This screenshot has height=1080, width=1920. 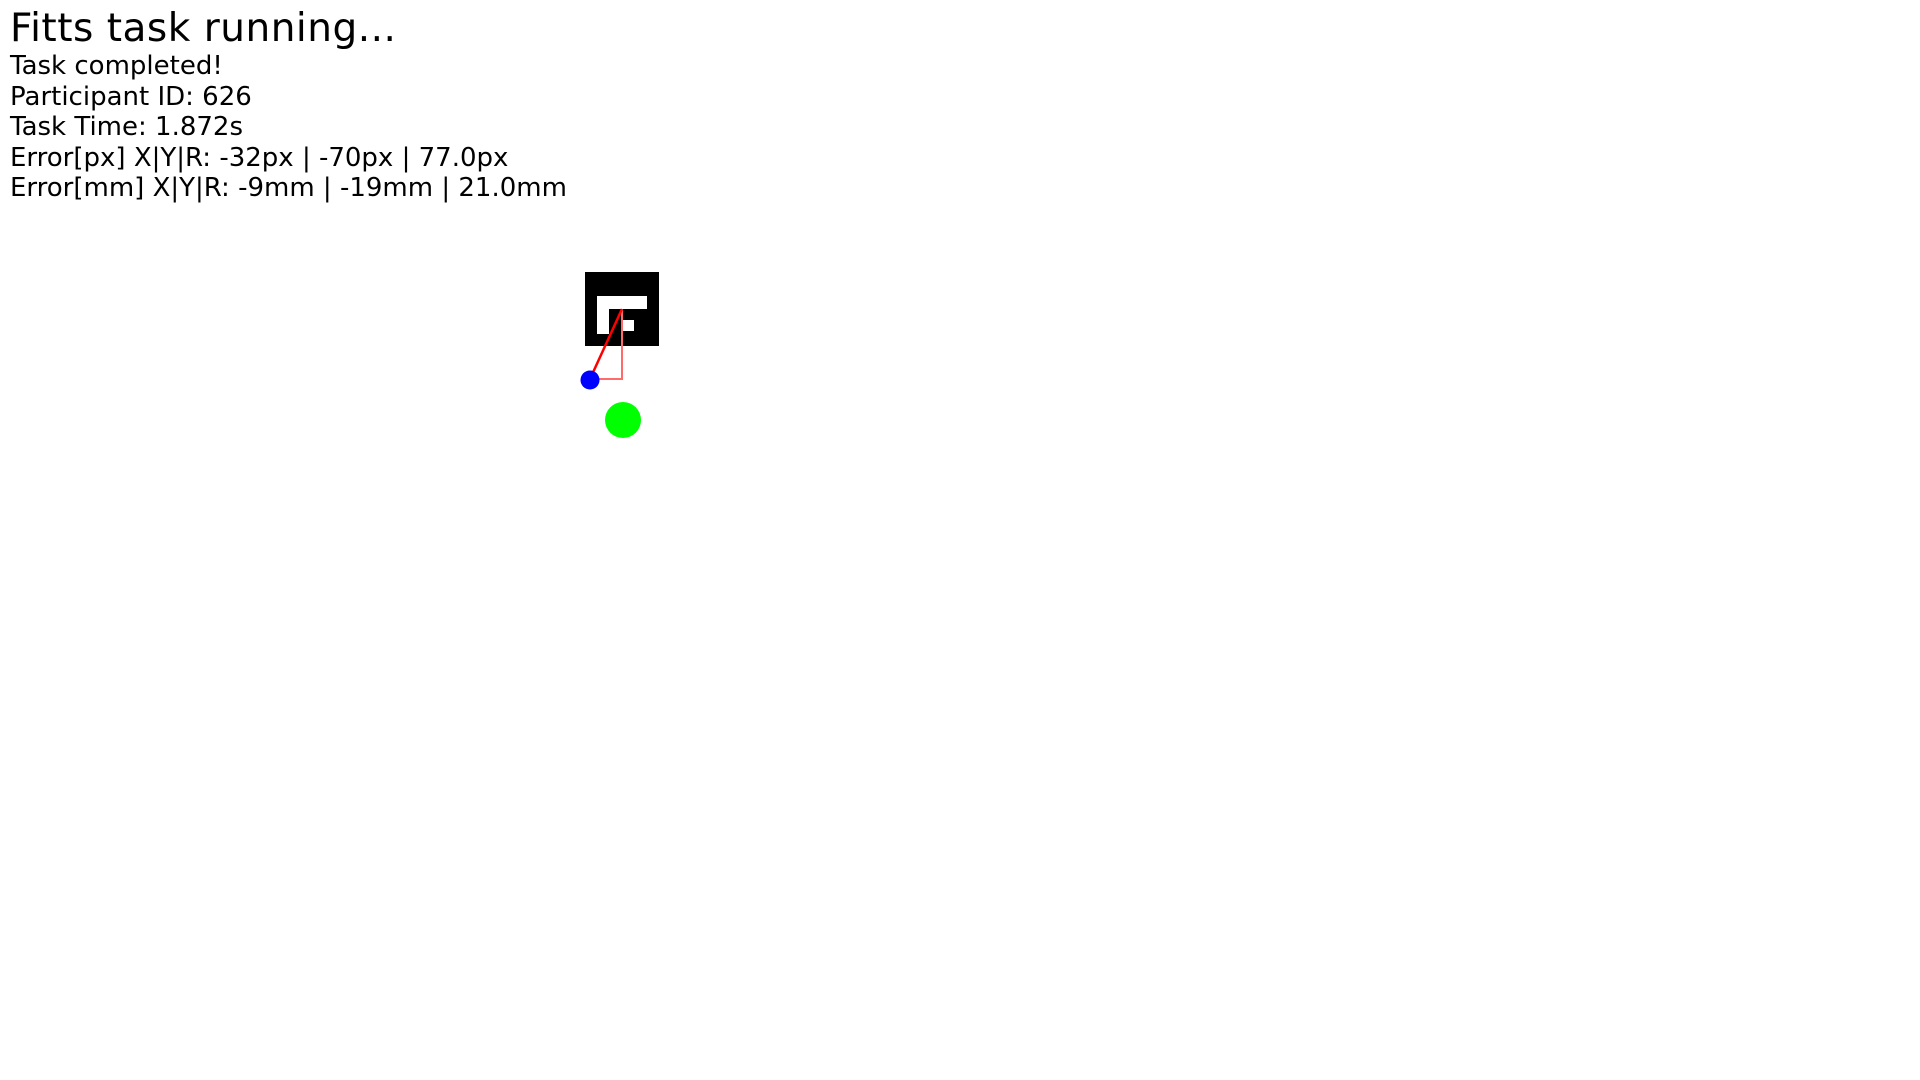 I want to click on participant-id-text: Participant ID: 626, so click(x=131, y=96).